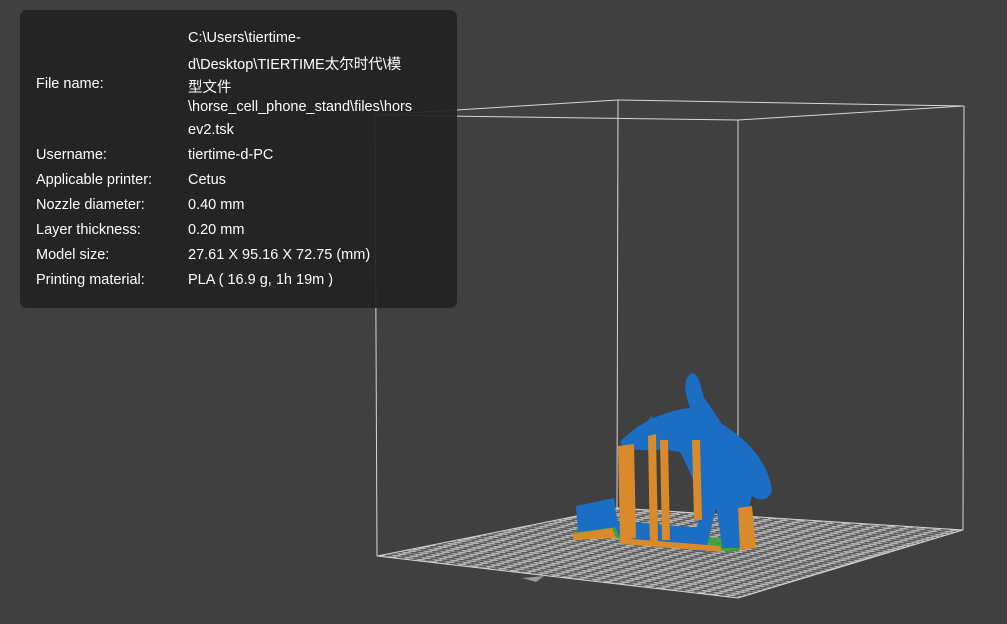 The height and width of the screenshot is (624, 1007). What do you see at coordinates (88, 230) in the screenshot?
I see `layer-thickness-label: Layer thickness:` at bounding box center [88, 230].